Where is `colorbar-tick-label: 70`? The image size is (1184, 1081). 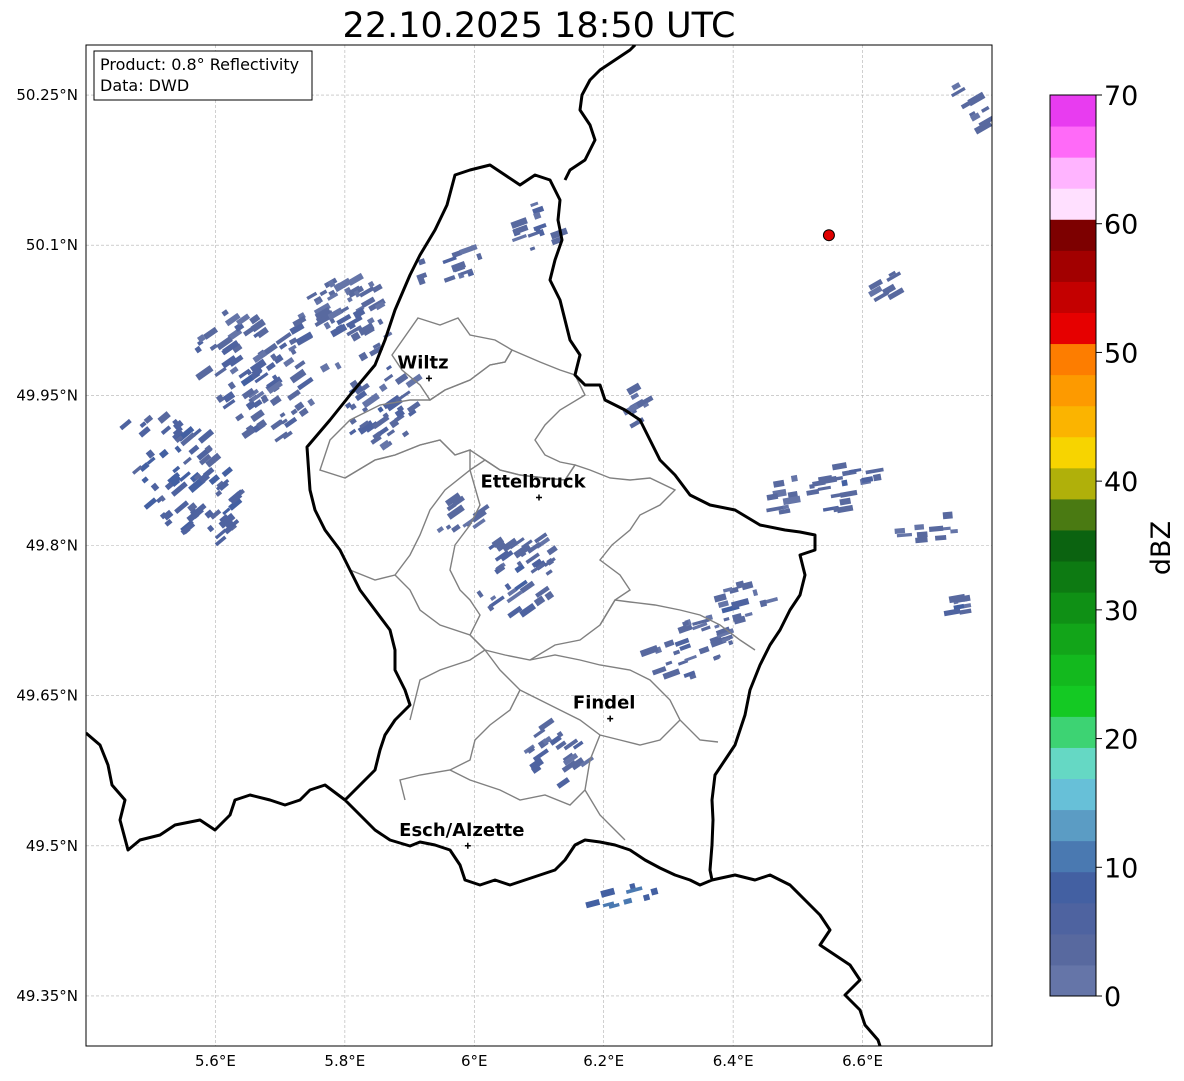 colorbar-tick-label: 70 is located at coordinates (1121, 96).